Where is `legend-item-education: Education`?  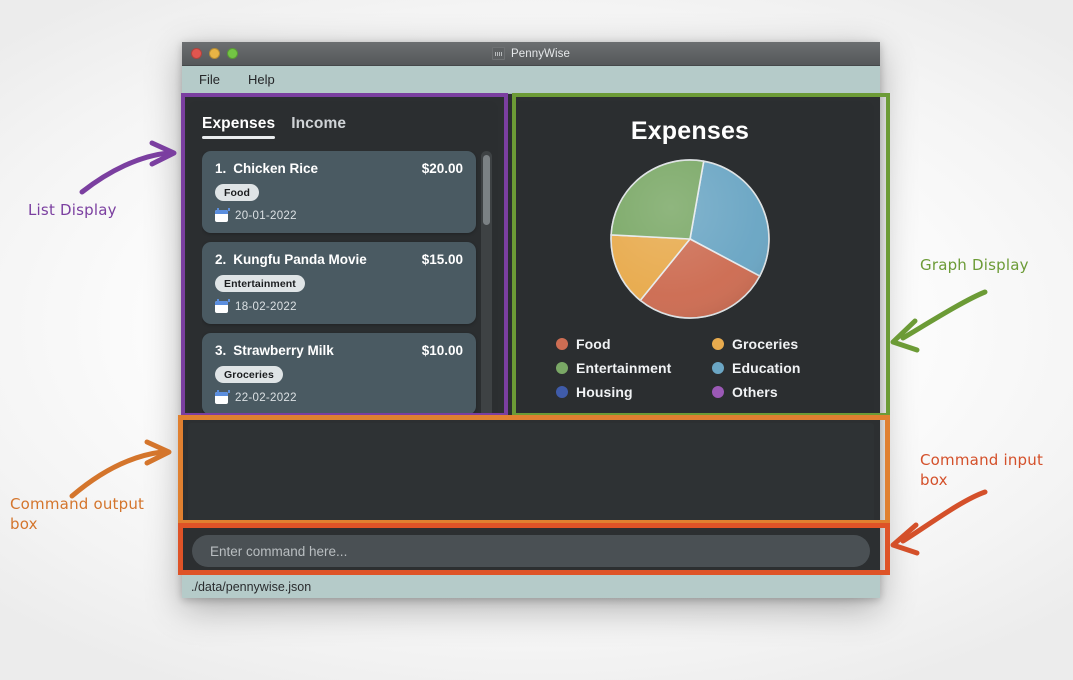
legend-item-education: Education is located at coordinates (786, 368).